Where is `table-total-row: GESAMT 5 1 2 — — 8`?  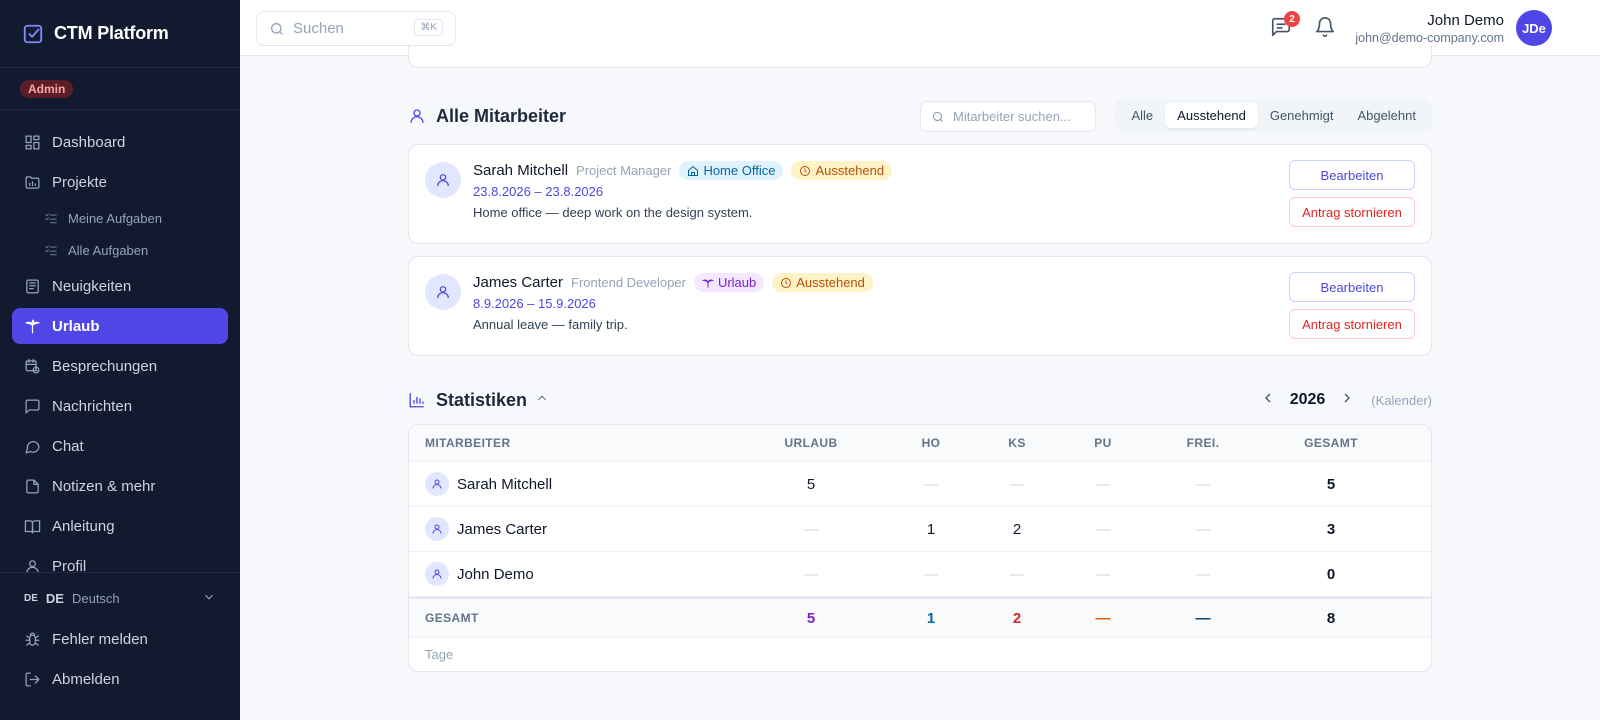
table-total-row: GESAMT 5 1 2 — — 8 is located at coordinates (920, 617).